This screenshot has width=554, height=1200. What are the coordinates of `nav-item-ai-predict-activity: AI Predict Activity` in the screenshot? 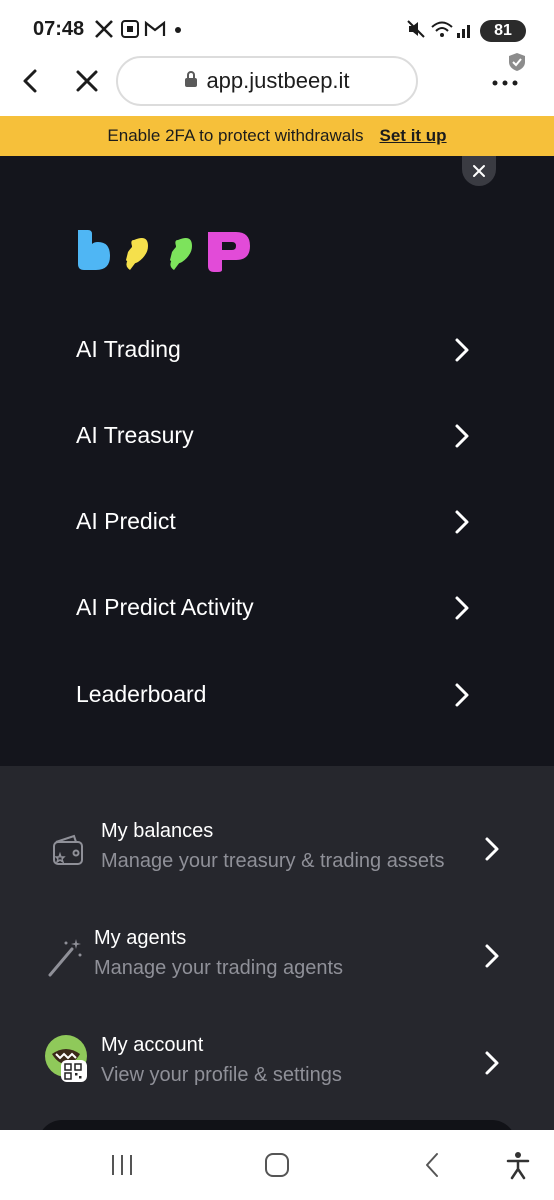 It's located at (277, 608).